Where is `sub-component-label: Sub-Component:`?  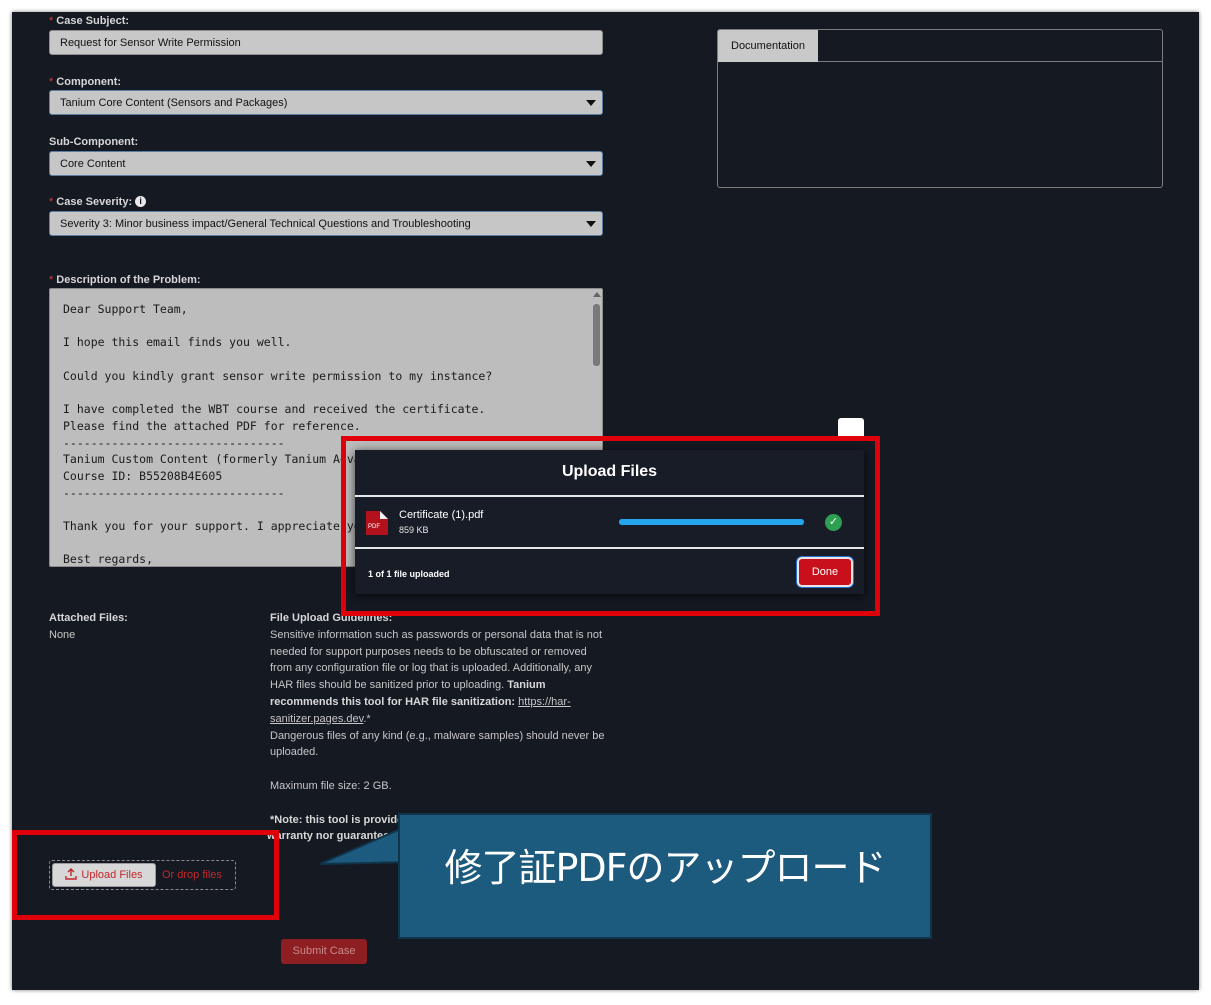
sub-component-label: Sub-Component: is located at coordinates (94, 142).